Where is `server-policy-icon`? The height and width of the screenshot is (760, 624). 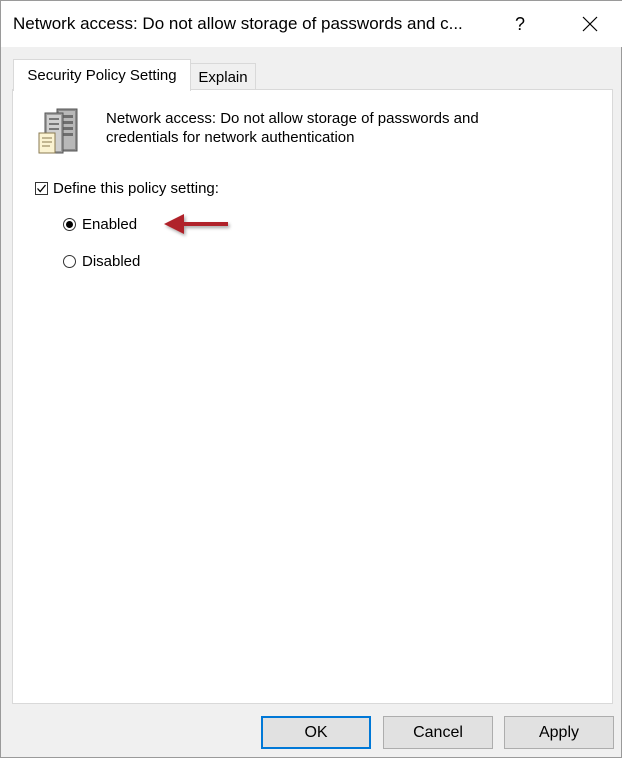
server-policy-icon is located at coordinates (58, 131).